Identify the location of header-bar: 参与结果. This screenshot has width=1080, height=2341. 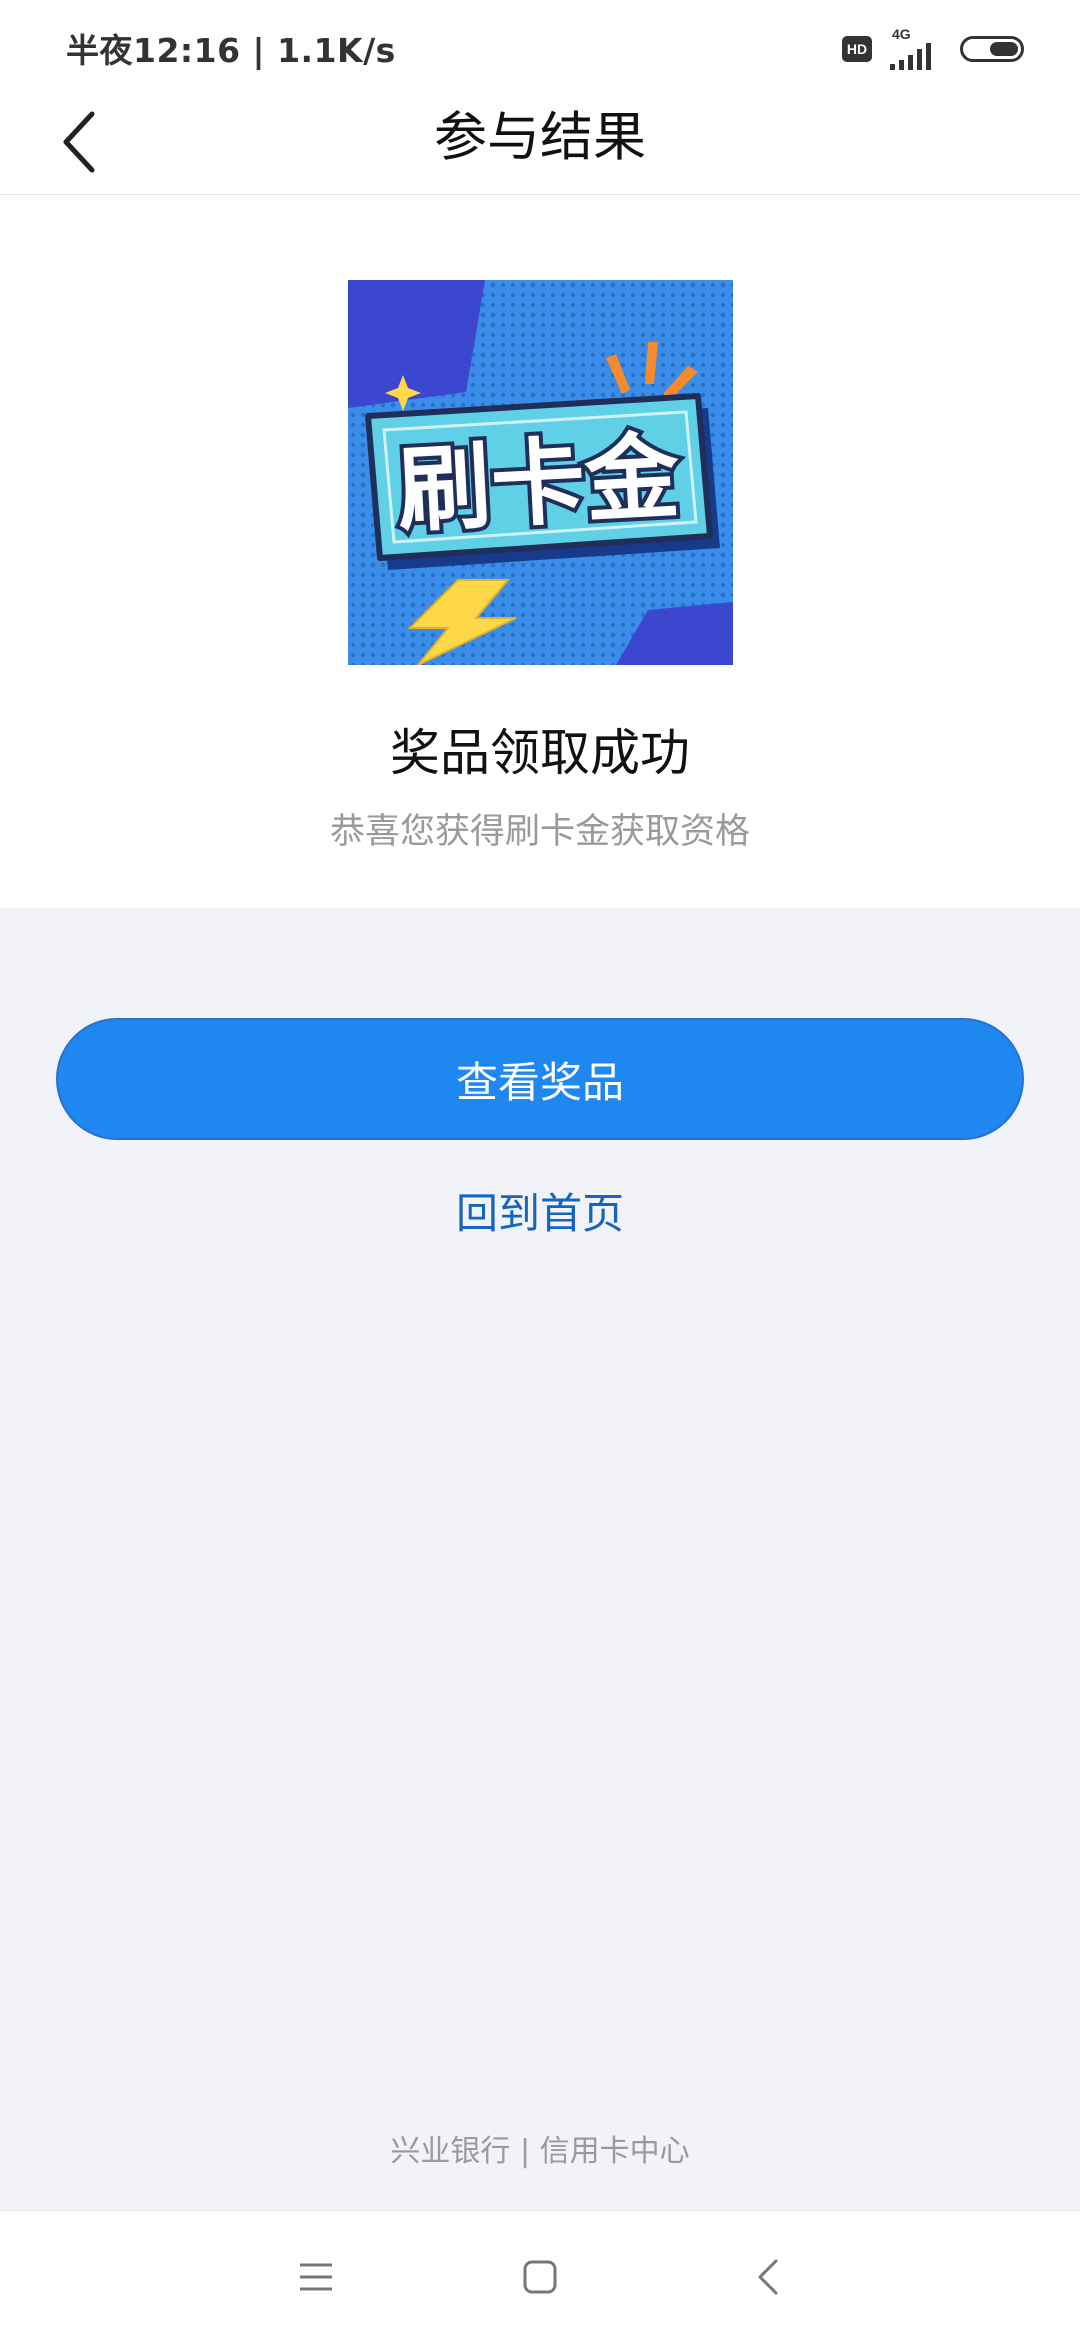
(540, 141).